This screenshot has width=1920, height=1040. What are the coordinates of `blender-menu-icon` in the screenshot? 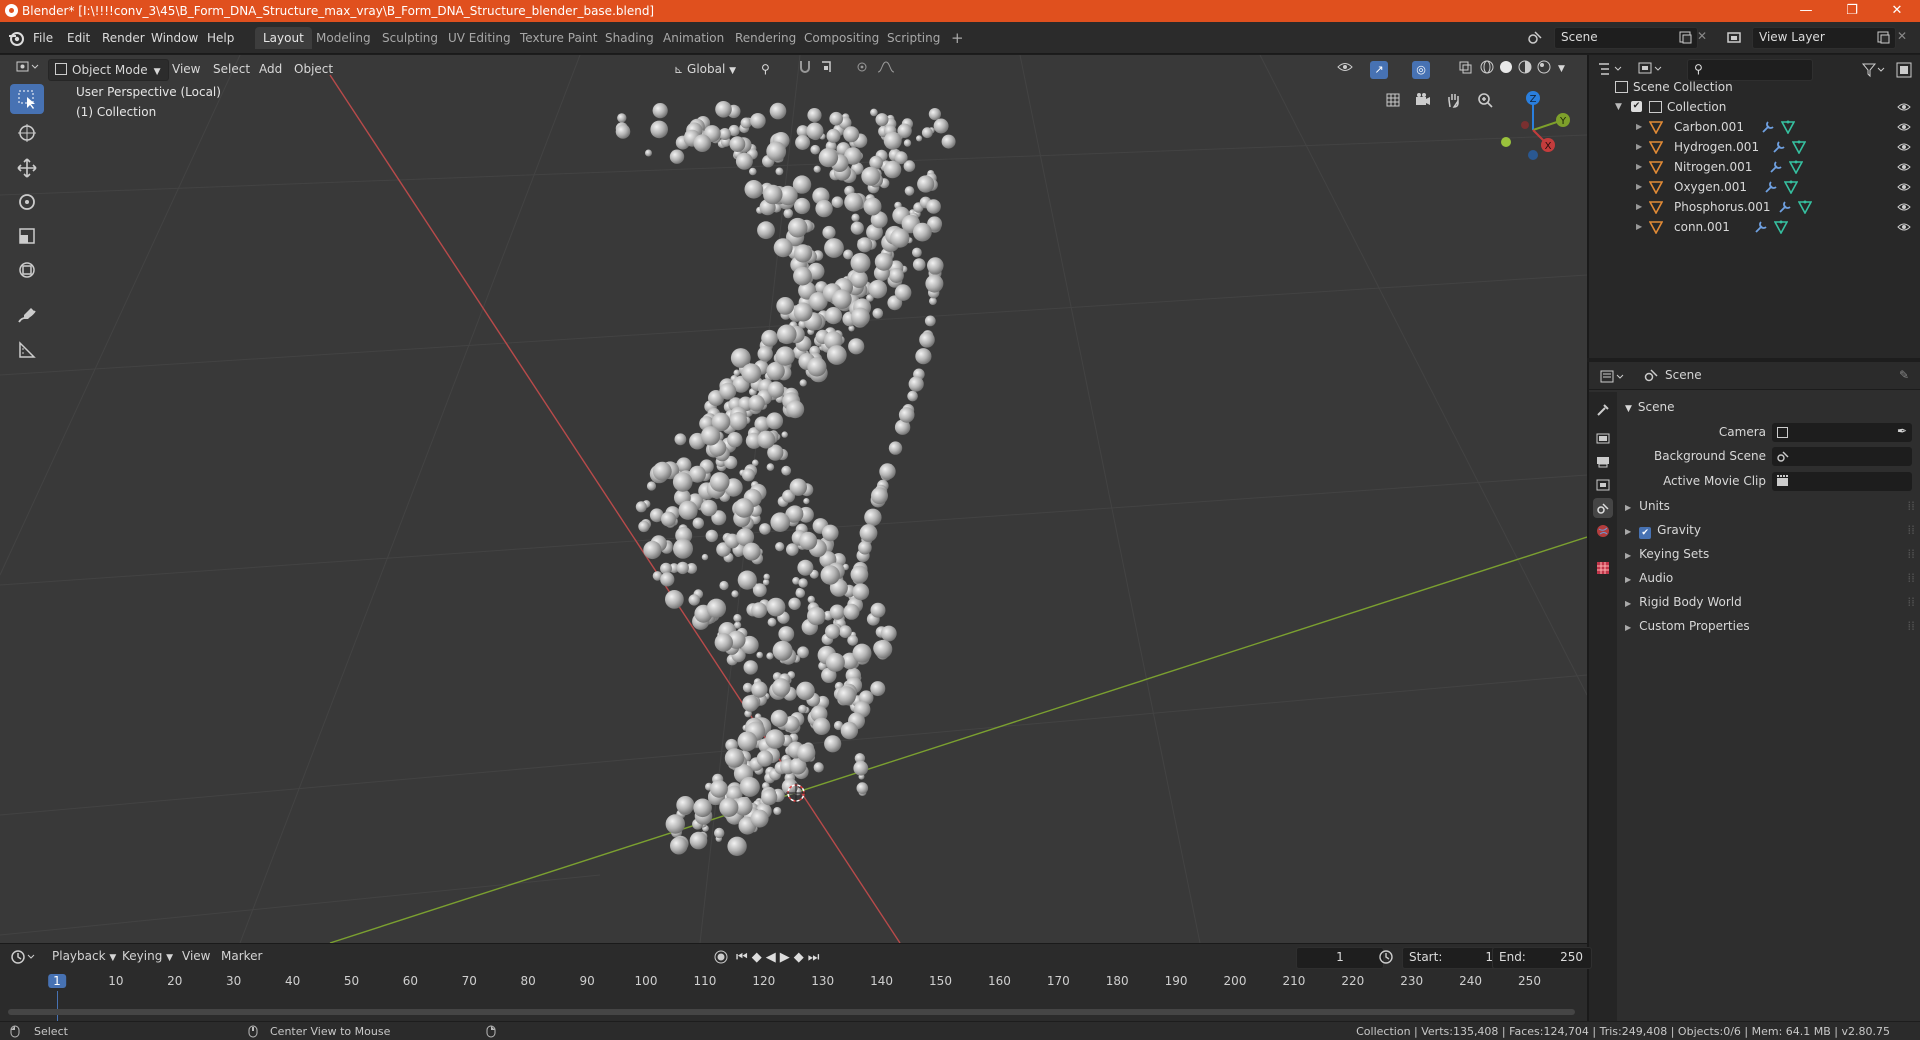 It's located at (16, 38).